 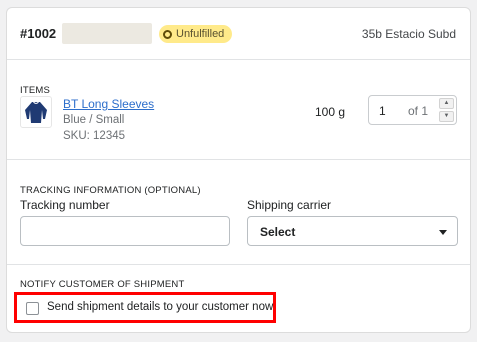 I want to click on product-sku: SKU: 12345, so click(x=94, y=136).